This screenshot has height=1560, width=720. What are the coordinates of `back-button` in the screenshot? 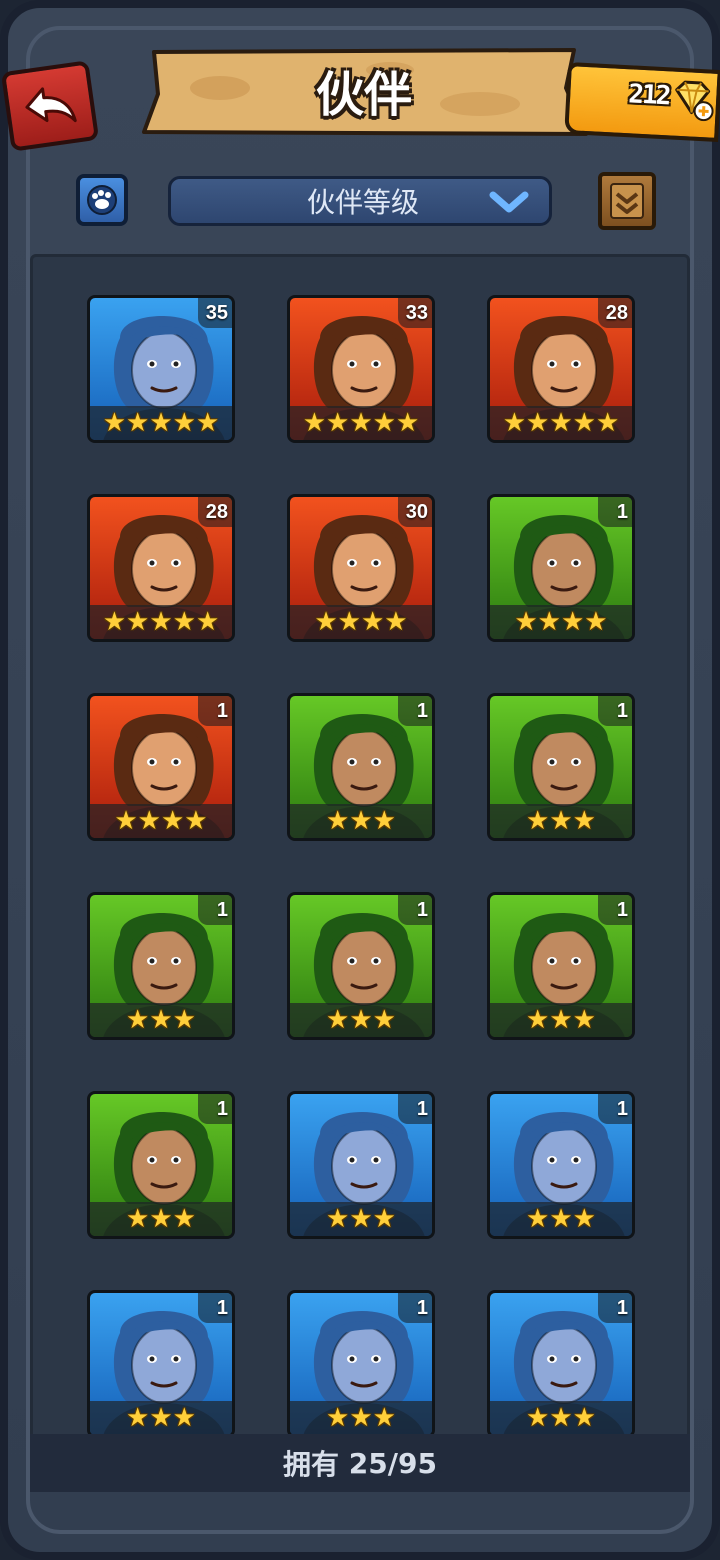 It's located at (50, 106).